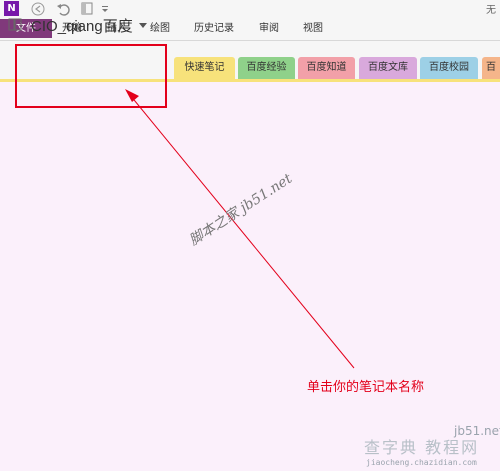  I want to click on corner-watermark-text: 查字典 教程网, so click(422, 447).